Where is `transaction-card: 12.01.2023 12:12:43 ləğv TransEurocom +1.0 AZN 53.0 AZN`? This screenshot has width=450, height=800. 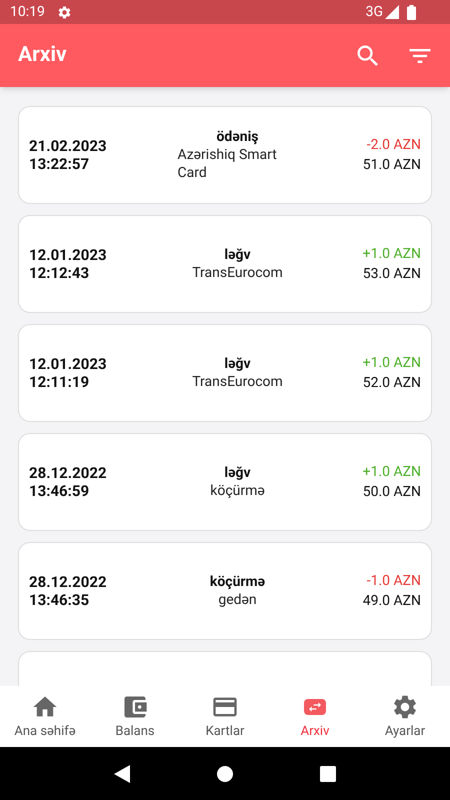 transaction-card: 12.01.2023 12:12:43 ləğv TransEurocom +1.0 AZN 53.0 AZN is located at coordinates (225, 264).